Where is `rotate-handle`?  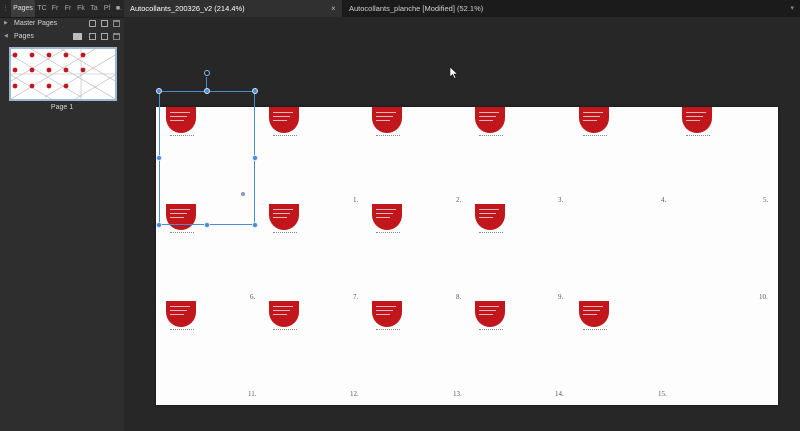
rotate-handle is located at coordinates (207, 73).